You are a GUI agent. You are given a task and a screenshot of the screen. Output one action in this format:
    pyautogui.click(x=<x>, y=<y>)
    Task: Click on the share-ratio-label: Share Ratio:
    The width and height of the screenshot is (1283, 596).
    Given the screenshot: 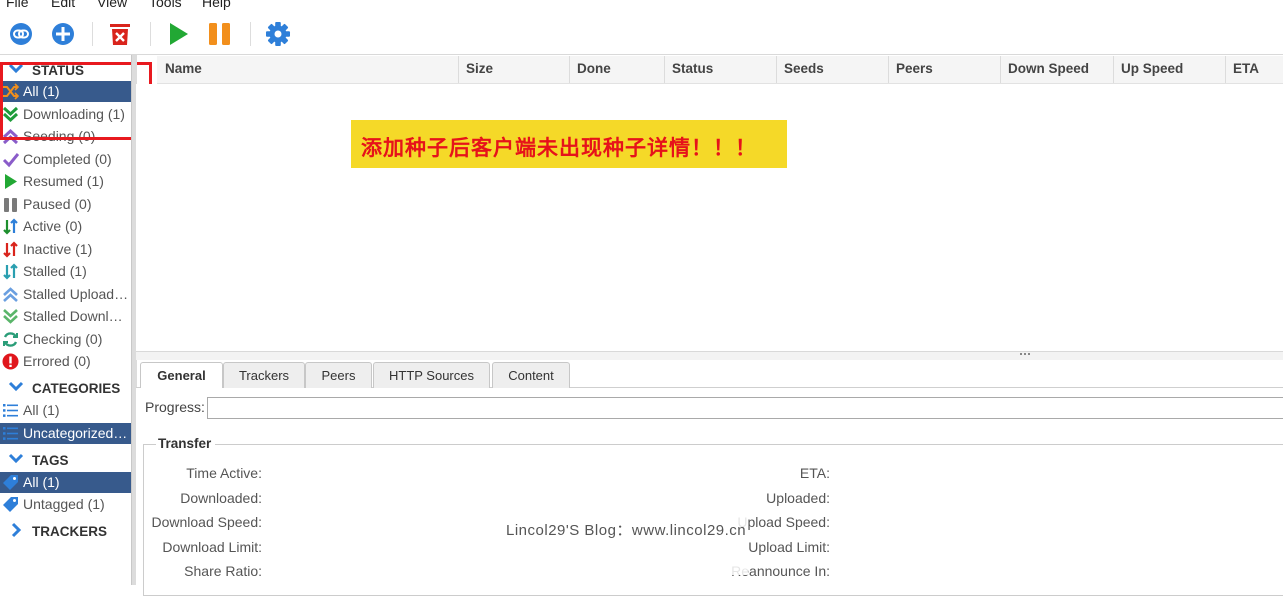 What is the action you would take?
    pyautogui.click(x=223, y=571)
    